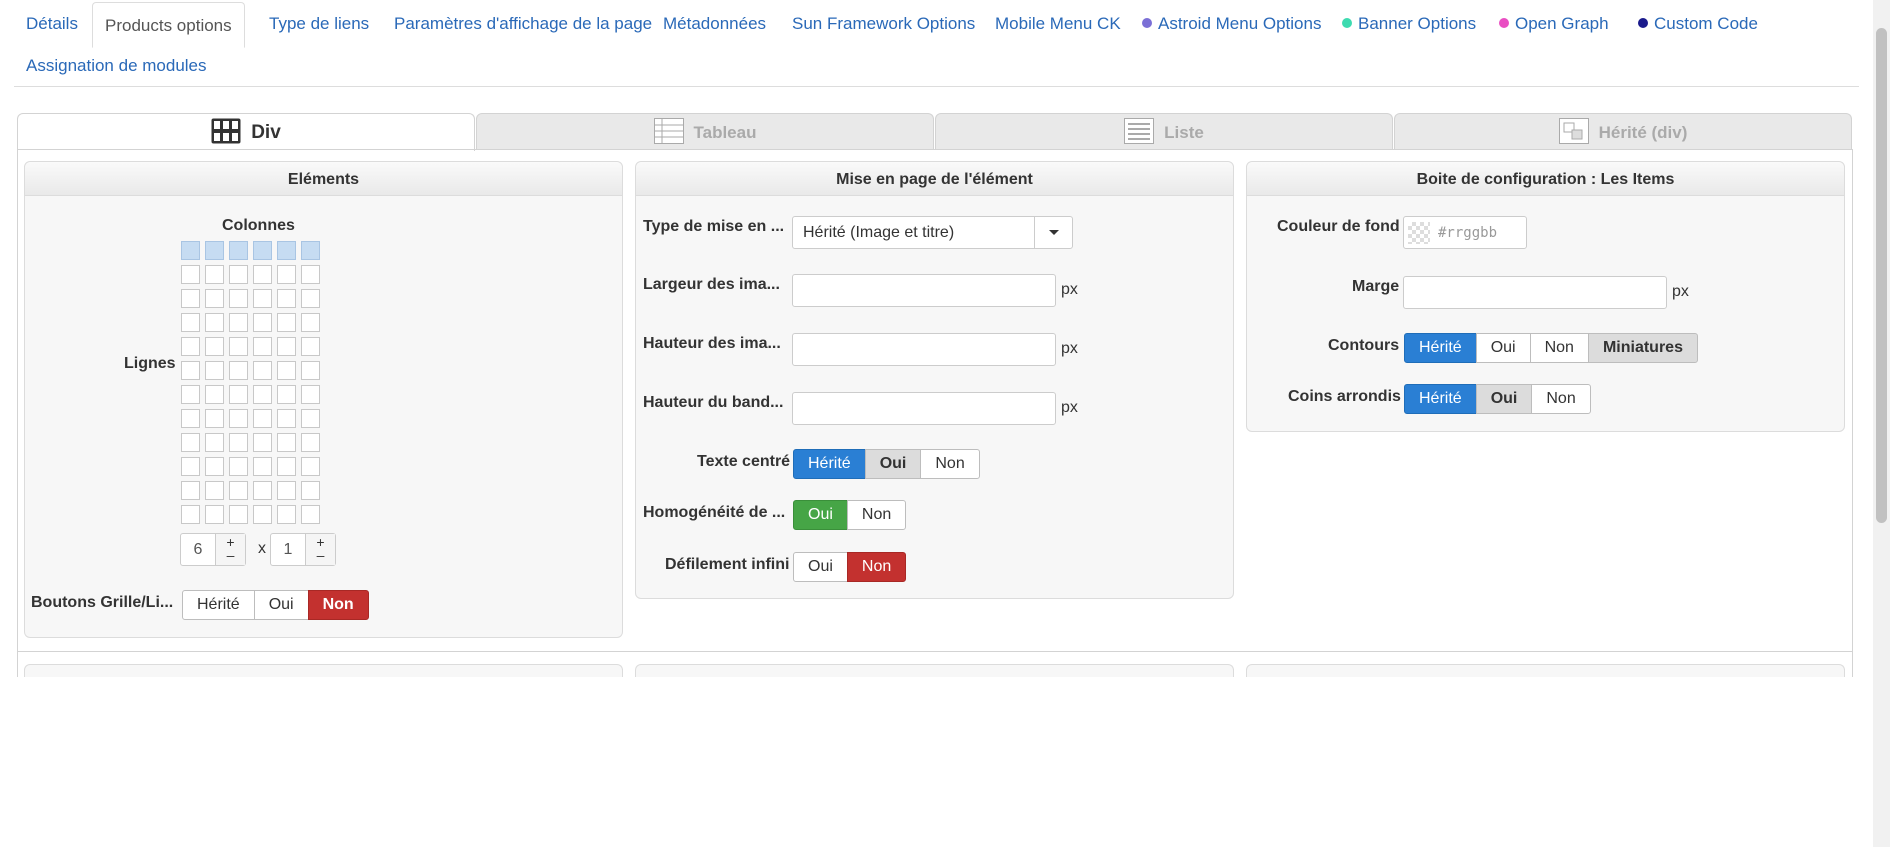  Describe the element at coordinates (230, 549) in the screenshot. I see `columns-increment-button: + –` at that location.